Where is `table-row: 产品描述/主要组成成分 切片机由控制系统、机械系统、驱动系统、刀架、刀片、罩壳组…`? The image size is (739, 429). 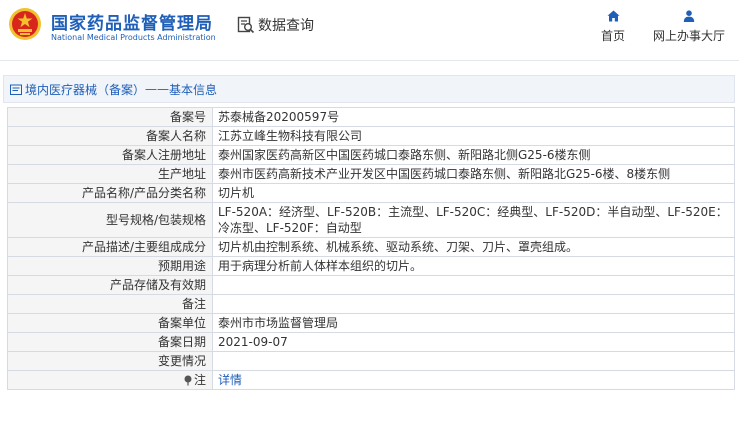
table-row: 产品描述/主要组成成分 切片机由控制系统、机械系统、驱动系统、刀架、刀片、罩壳组… is located at coordinates (371, 247).